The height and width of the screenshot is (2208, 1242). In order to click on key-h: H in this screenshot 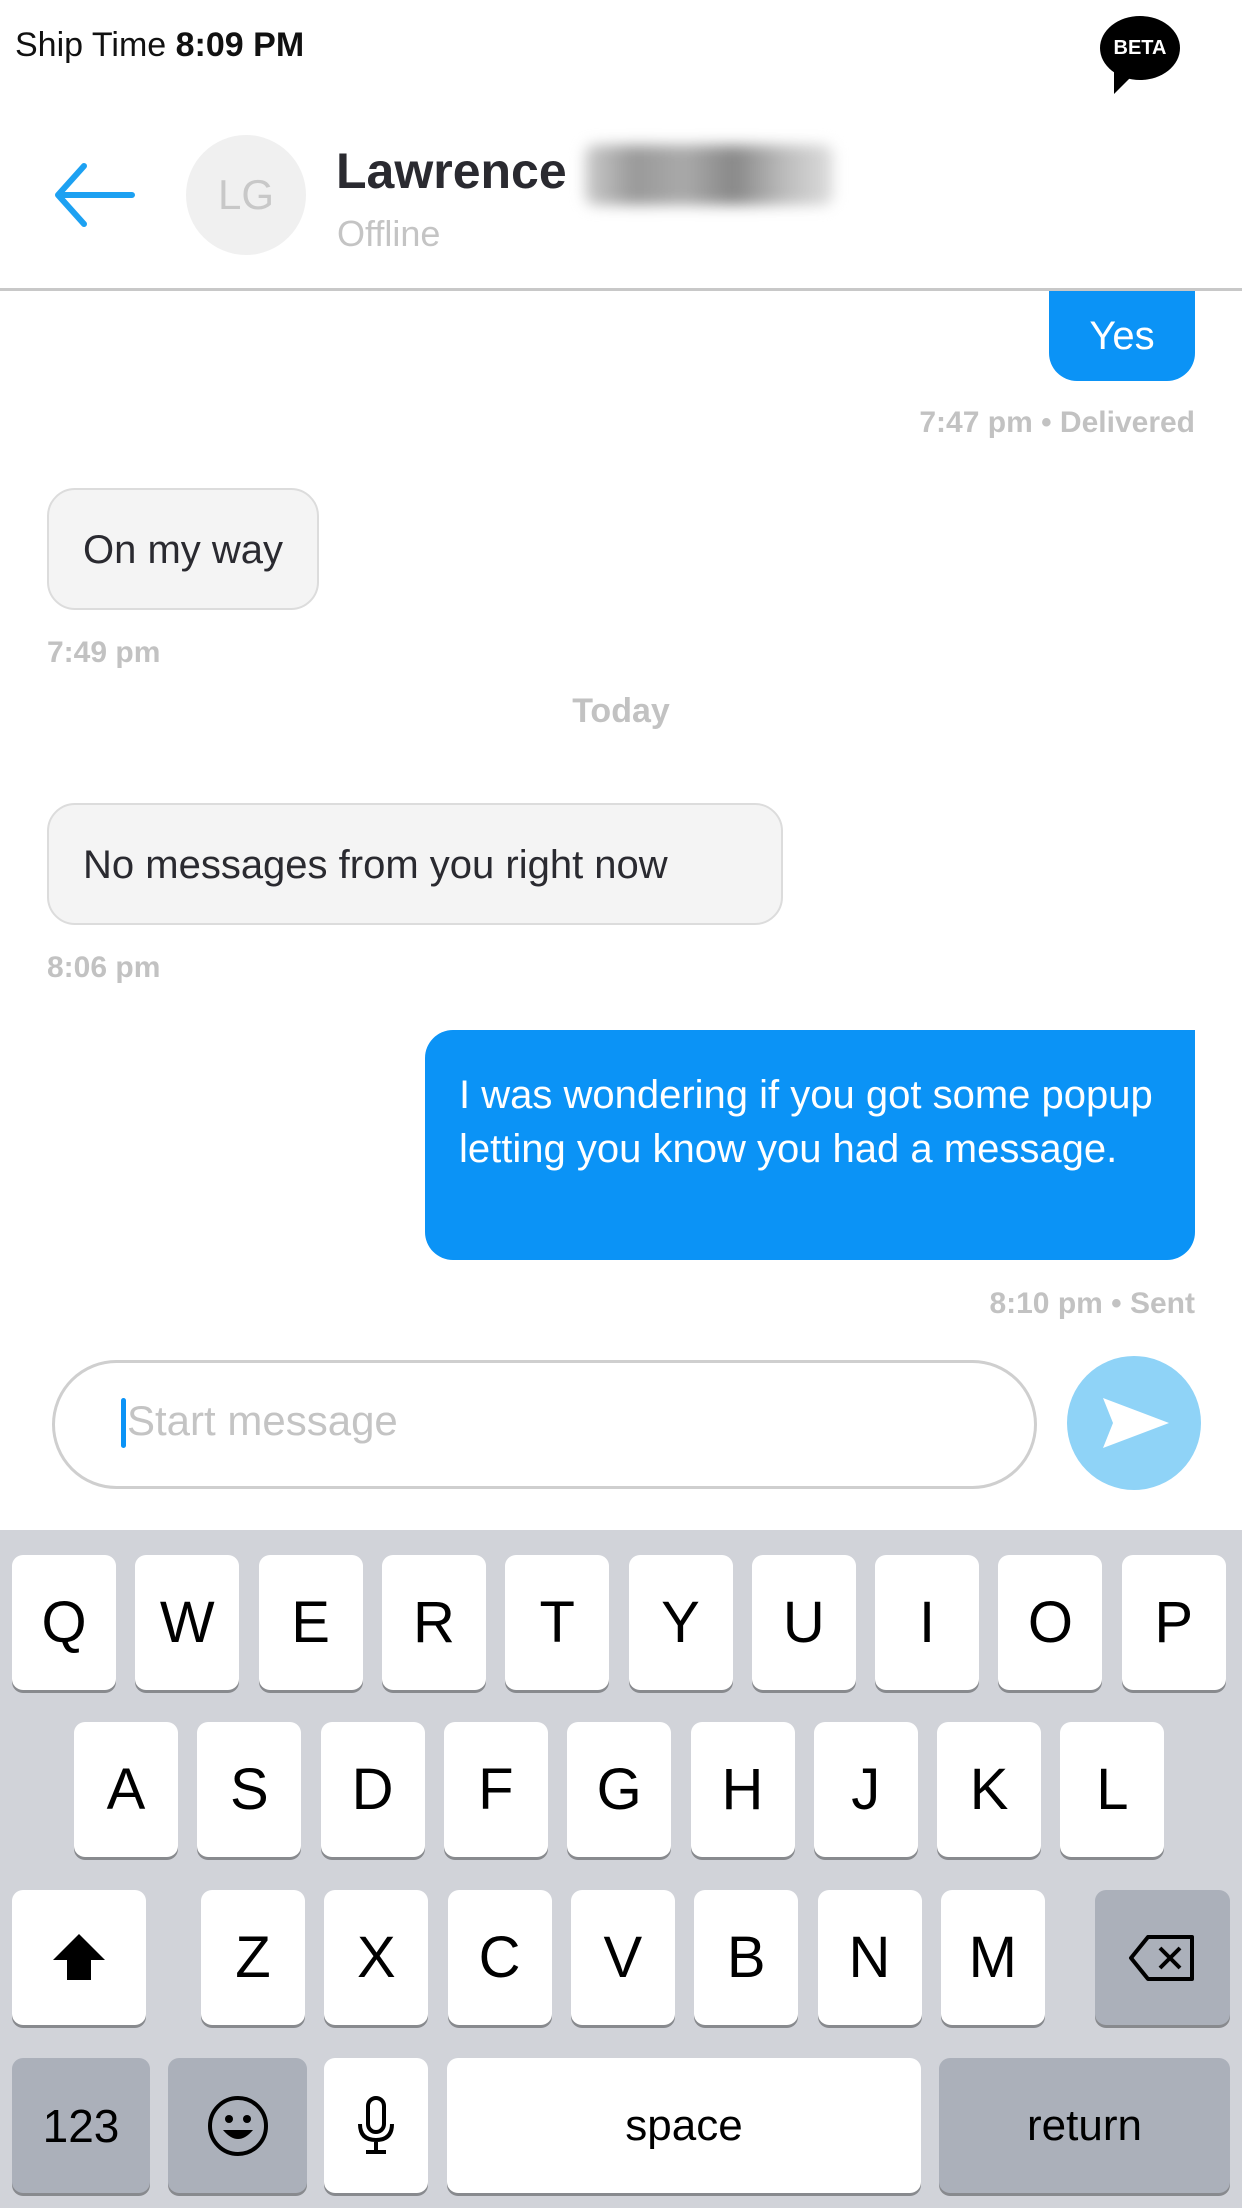, I will do `click(742, 1789)`.